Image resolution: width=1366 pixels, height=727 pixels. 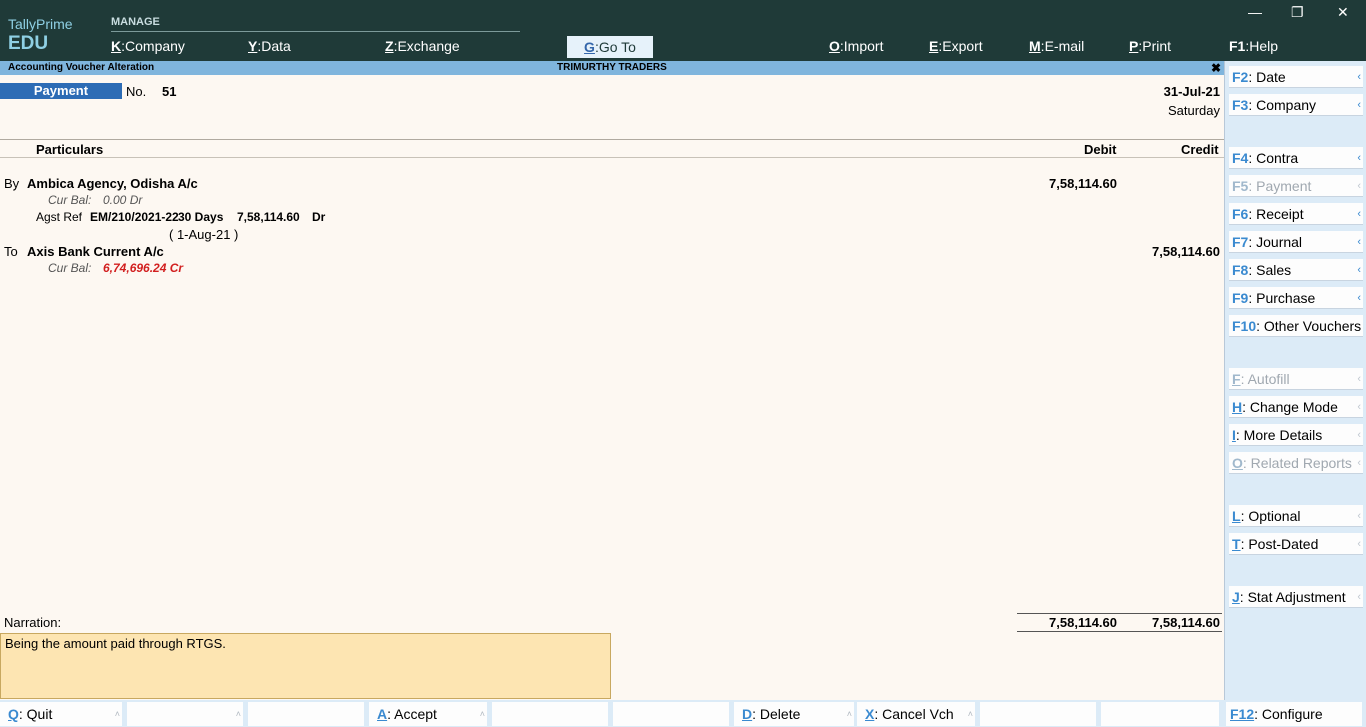 I want to click on entry-ledger: Ambica Agency, Odisha A/c, so click(x=112, y=183).